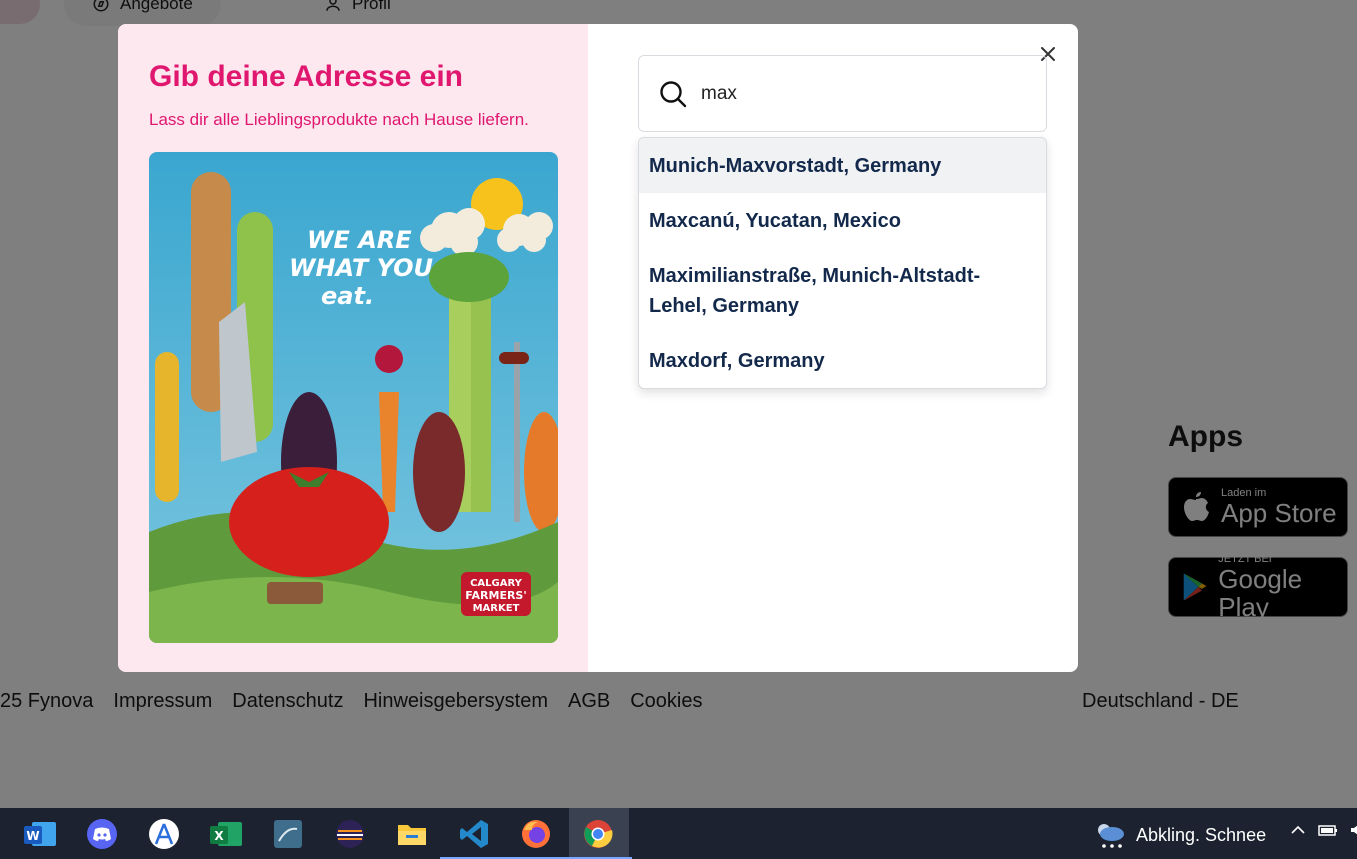  I want to click on chrome-icon, so click(598, 837).